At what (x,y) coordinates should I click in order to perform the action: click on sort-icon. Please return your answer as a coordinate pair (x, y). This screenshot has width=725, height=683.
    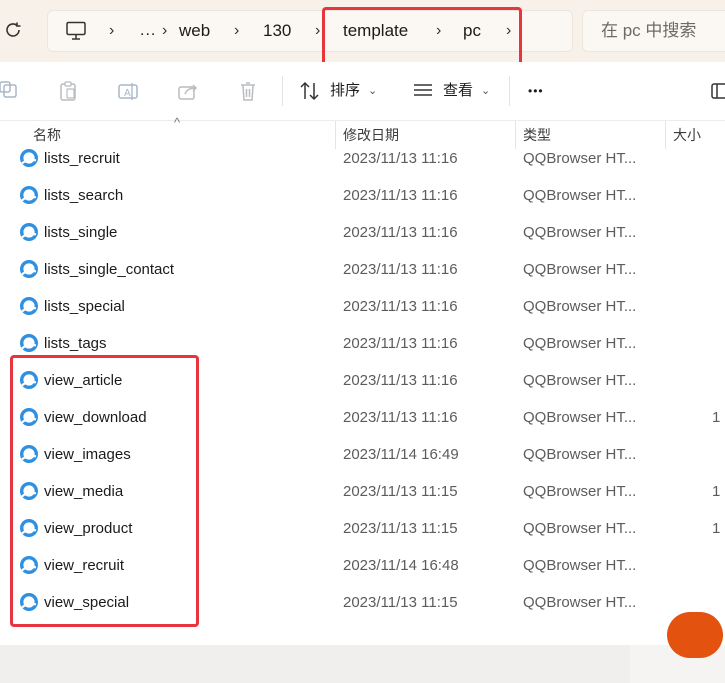
    Looking at the image, I should click on (310, 91).